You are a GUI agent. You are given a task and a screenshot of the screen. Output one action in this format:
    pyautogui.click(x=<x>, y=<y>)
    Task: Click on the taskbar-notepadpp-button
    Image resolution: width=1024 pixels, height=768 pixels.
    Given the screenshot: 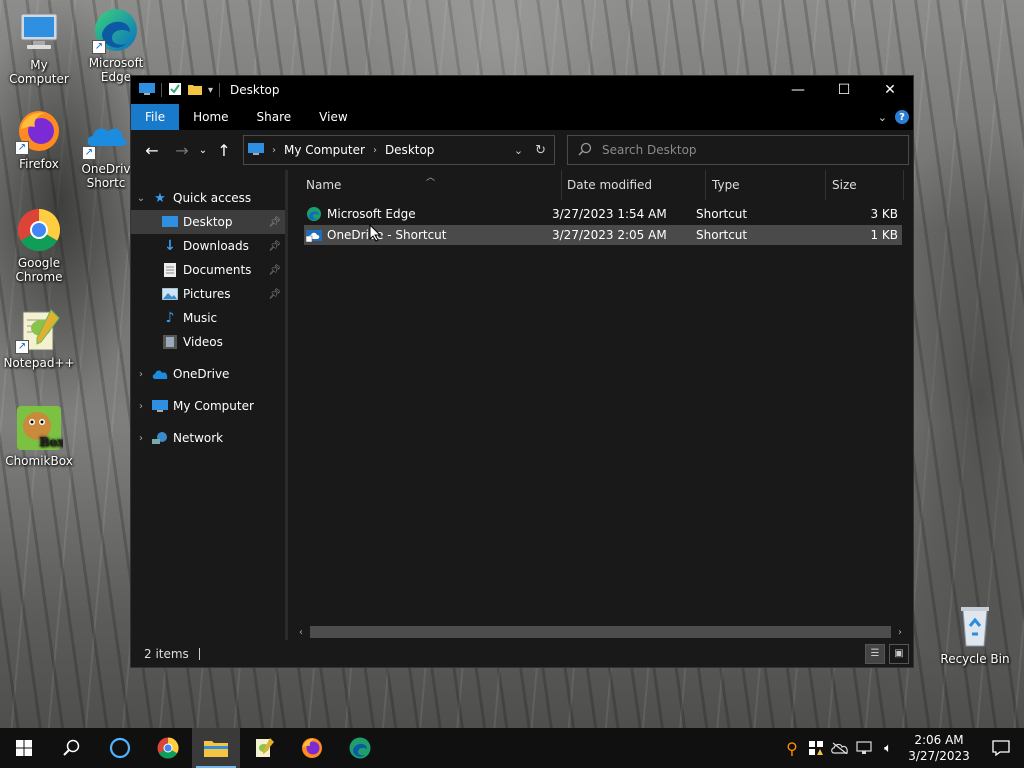 What is the action you would take?
    pyautogui.click(x=264, y=748)
    